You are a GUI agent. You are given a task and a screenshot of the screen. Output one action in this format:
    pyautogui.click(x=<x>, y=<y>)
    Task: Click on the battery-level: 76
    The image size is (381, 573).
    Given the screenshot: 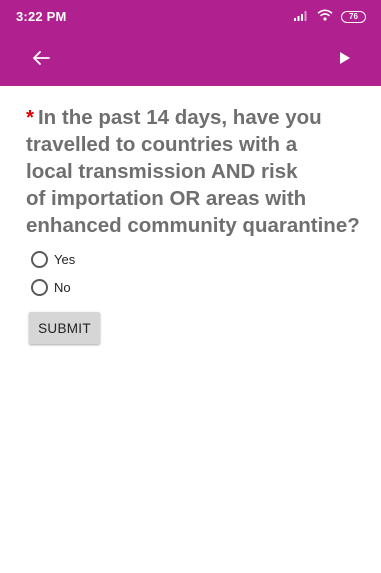 What is the action you would take?
    pyautogui.click(x=353, y=16)
    